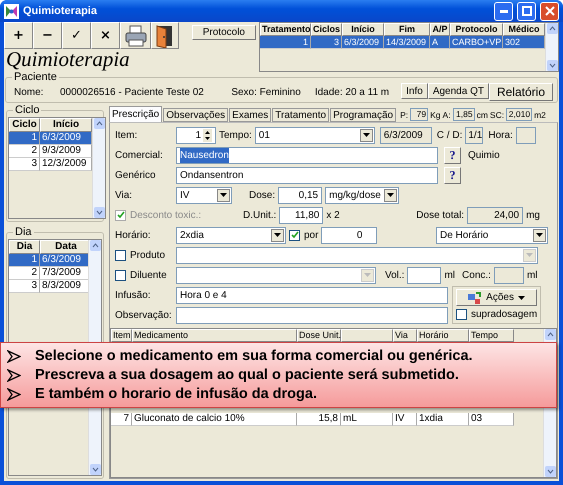 The image size is (563, 485). Describe the element at coordinates (540, 115) in the screenshot. I see `unit-label: m2` at that location.